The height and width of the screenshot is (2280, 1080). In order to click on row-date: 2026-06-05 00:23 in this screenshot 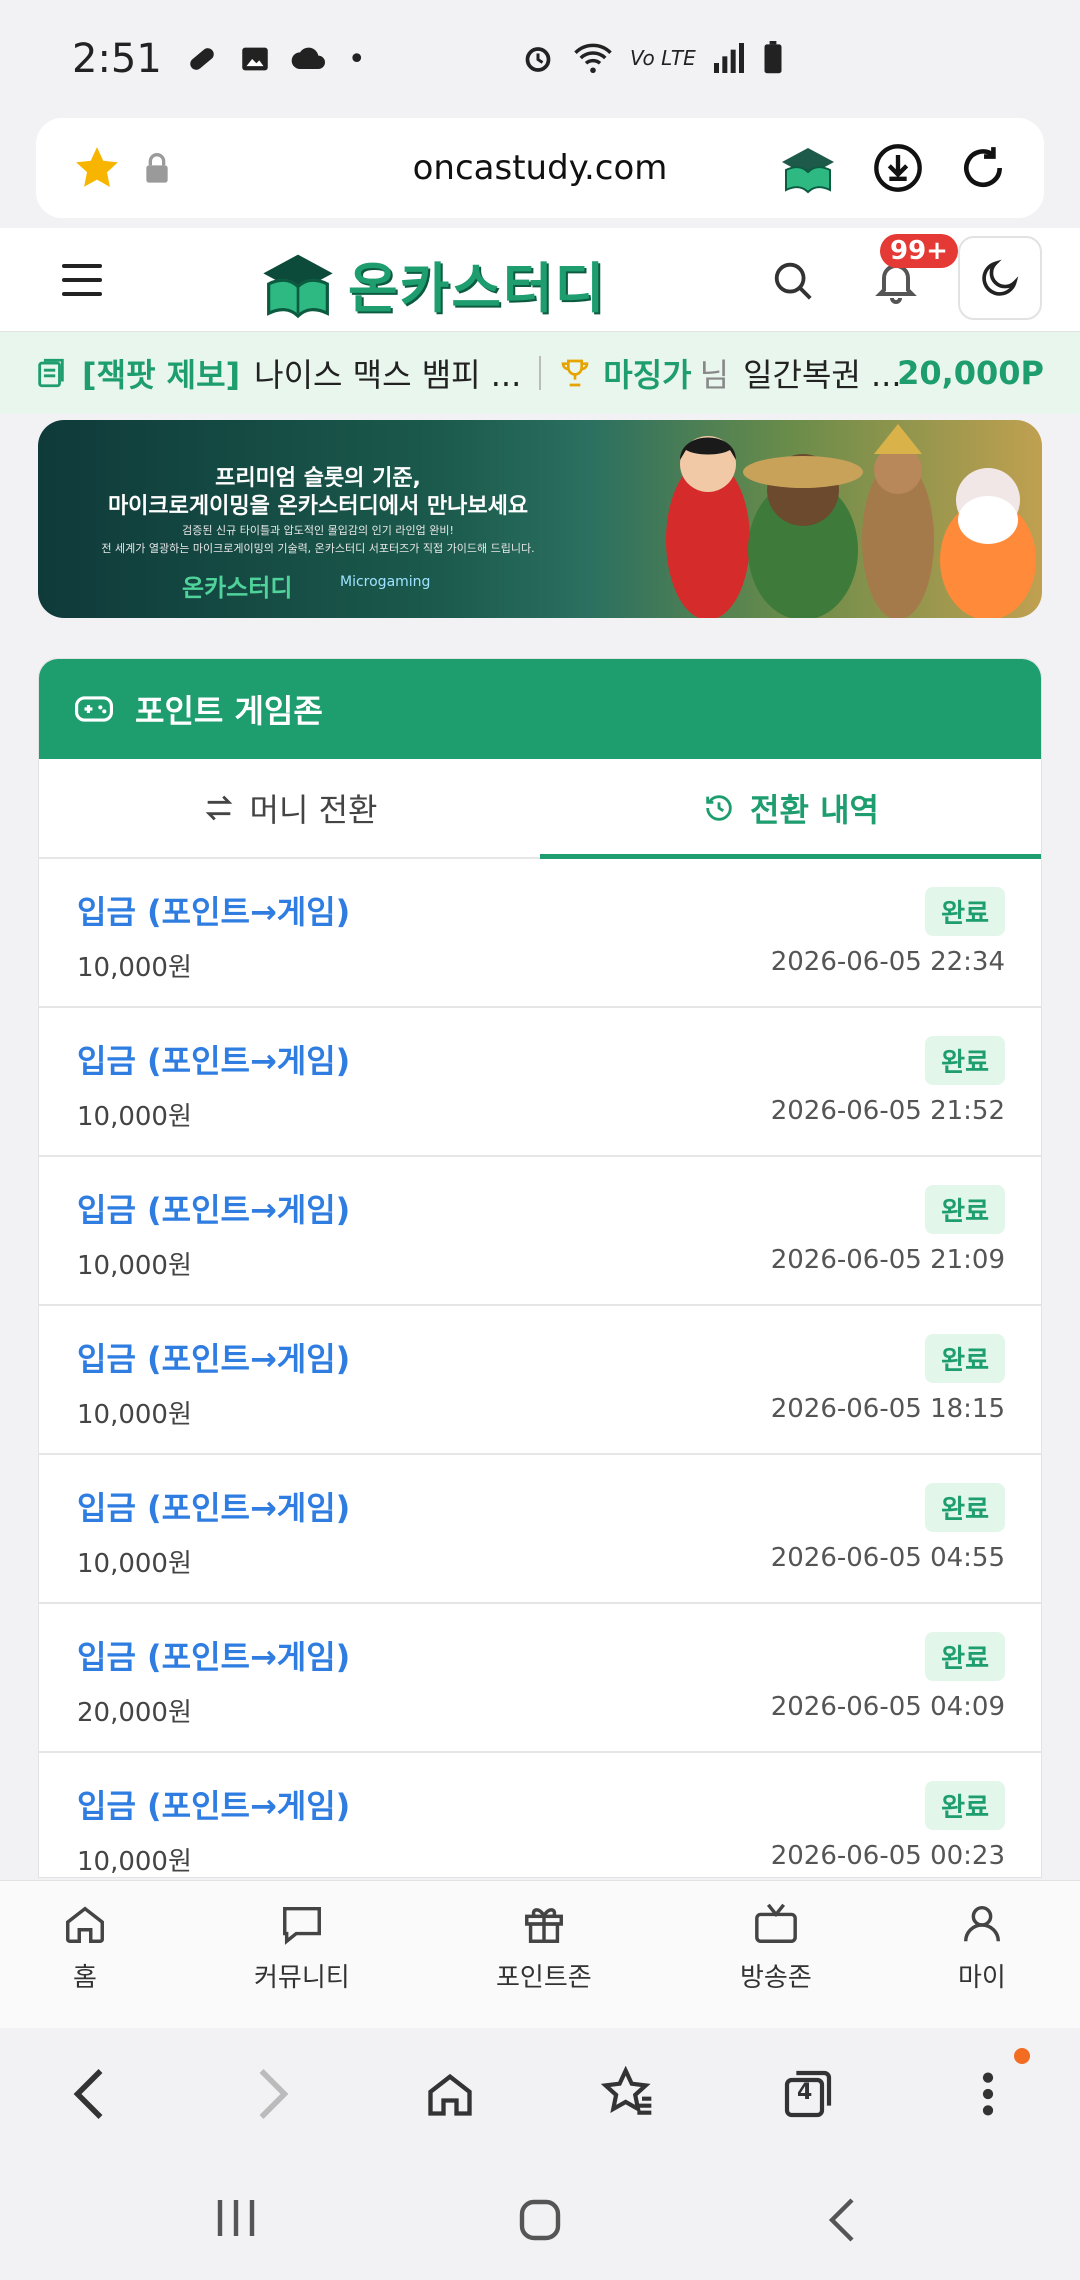, I will do `click(887, 1856)`.